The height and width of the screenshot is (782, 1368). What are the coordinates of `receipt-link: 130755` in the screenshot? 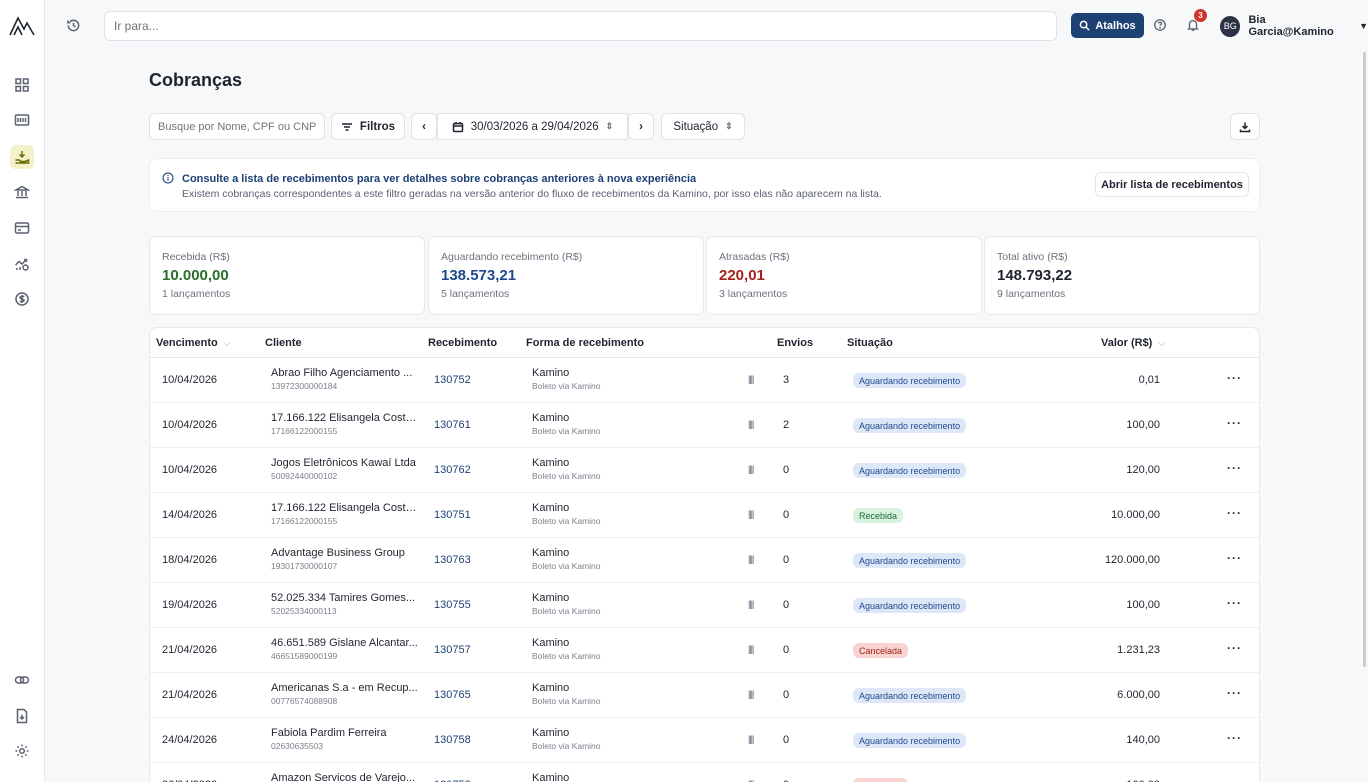 It's located at (452, 605).